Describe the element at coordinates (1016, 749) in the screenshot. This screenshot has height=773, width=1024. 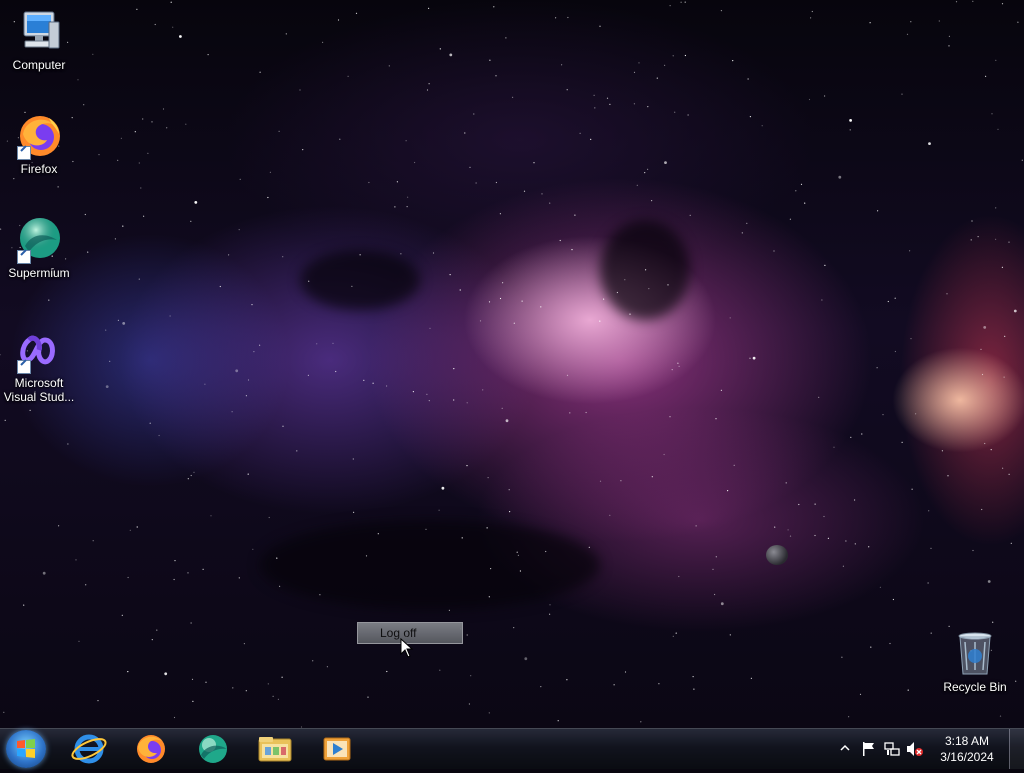
I see `show-desktop-button` at that location.